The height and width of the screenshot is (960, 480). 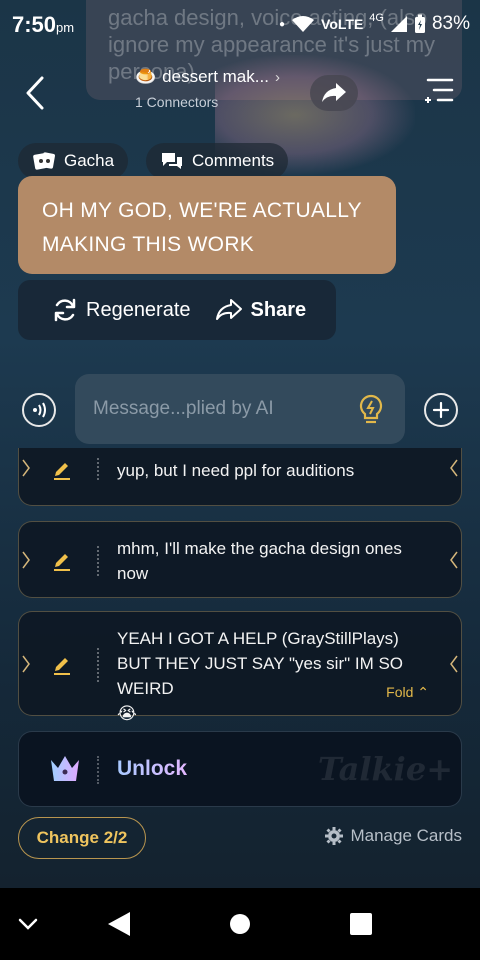 I want to click on chat-header: 🍮 dessert mak... › 1 Connectors, so click(x=240, y=95).